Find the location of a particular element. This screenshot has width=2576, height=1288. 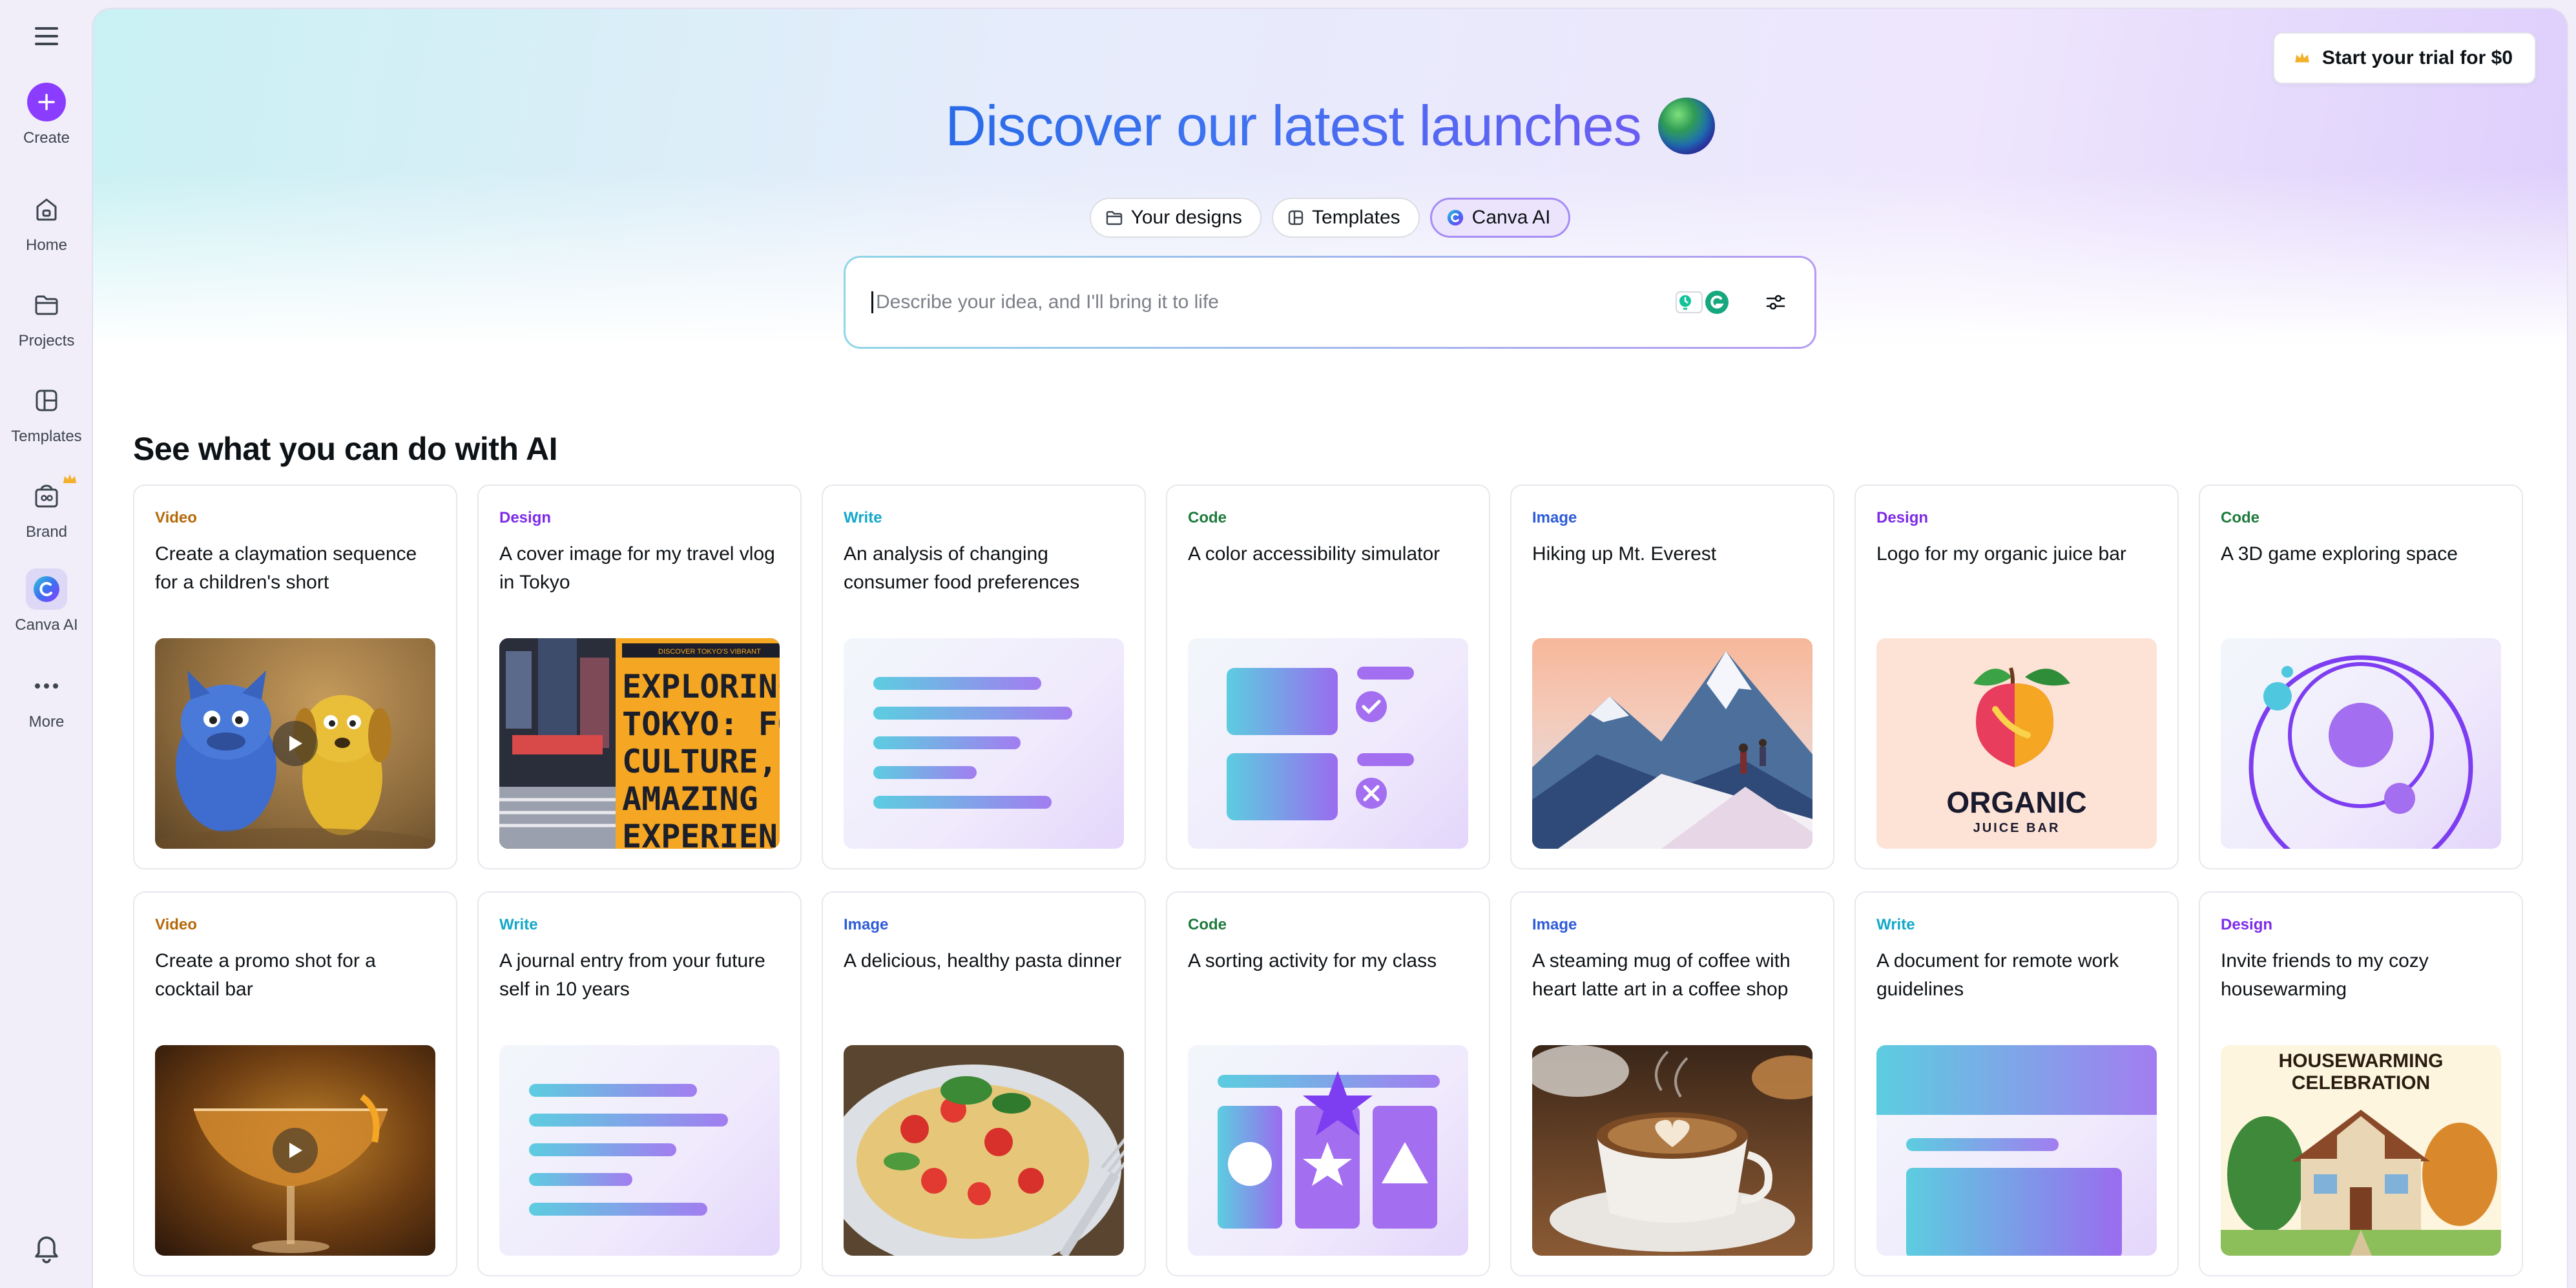

rail-item-label: Brand is located at coordinates (46, 532).